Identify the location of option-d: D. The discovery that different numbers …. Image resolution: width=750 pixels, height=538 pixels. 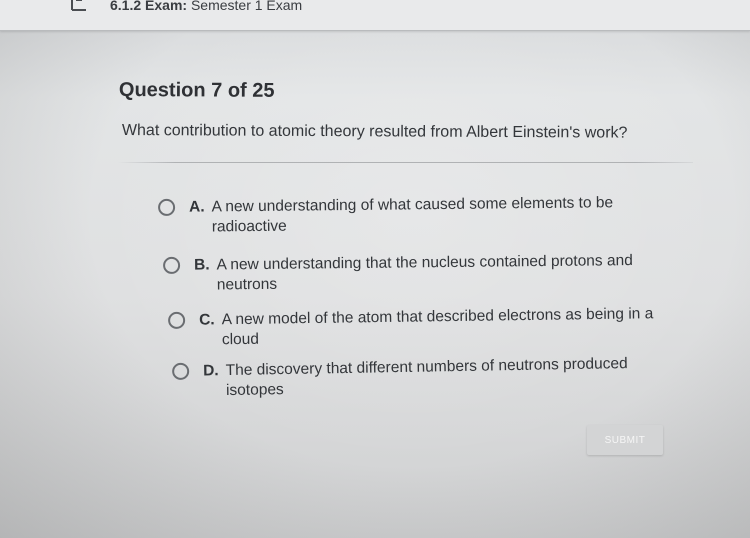
(419, 377).